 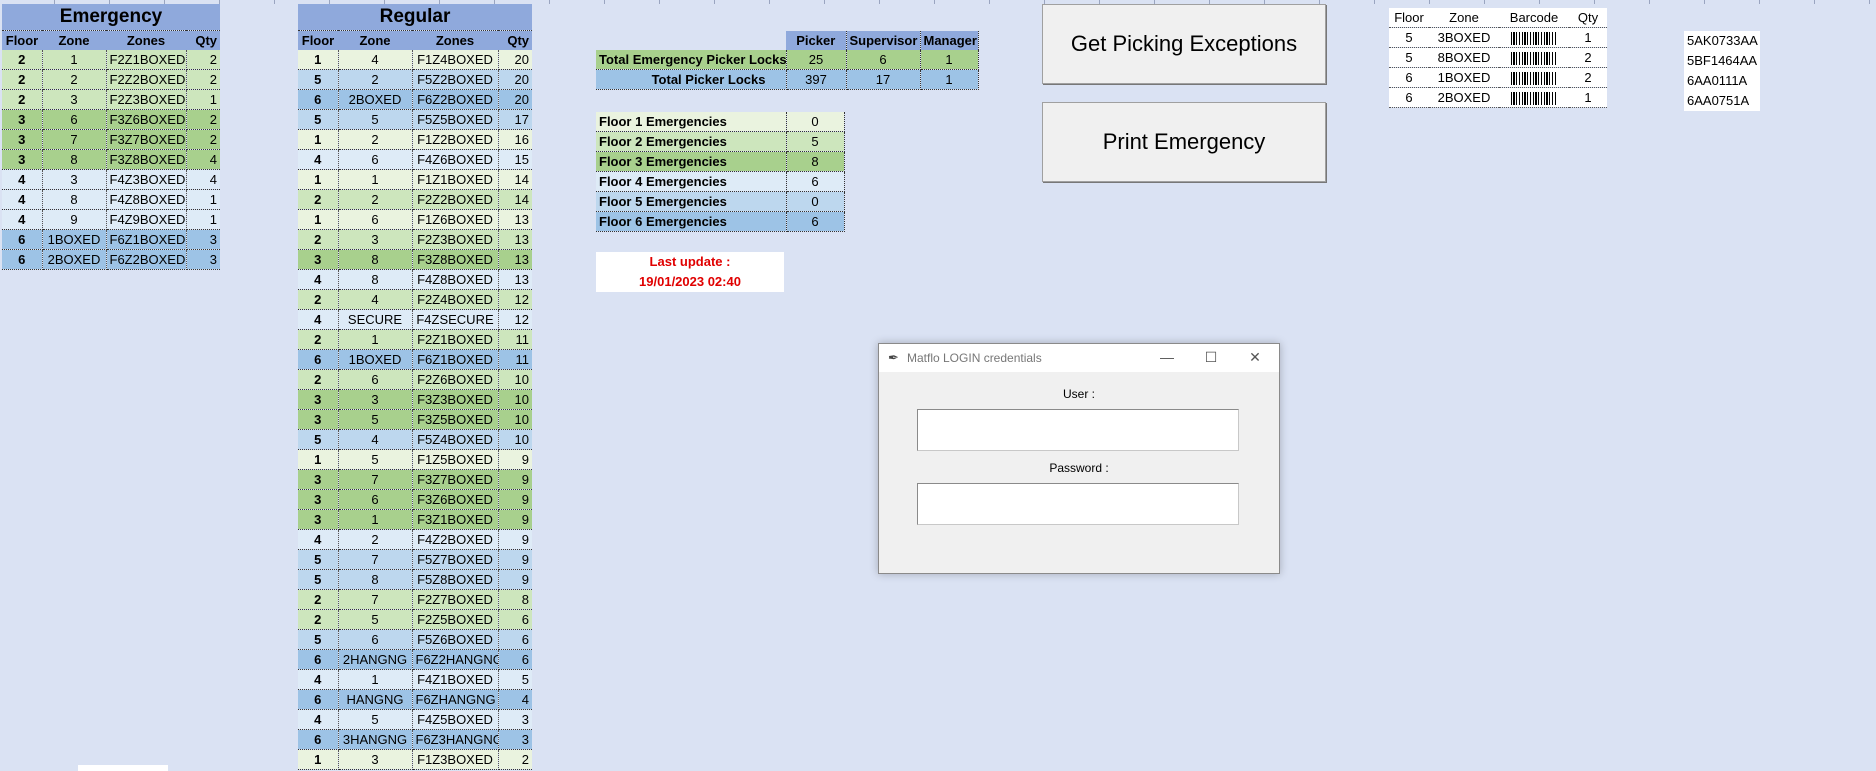 I want to click on dialog-titlebar: ✒ Matflo LOGIN credentials — ☐ ✕, so click(x=1079, y=358).